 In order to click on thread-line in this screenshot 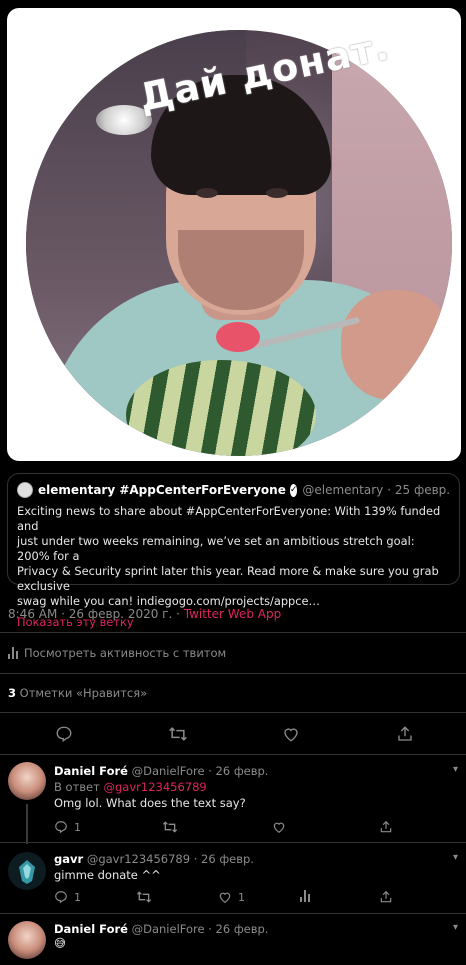, I will do `click(27, 824)`.